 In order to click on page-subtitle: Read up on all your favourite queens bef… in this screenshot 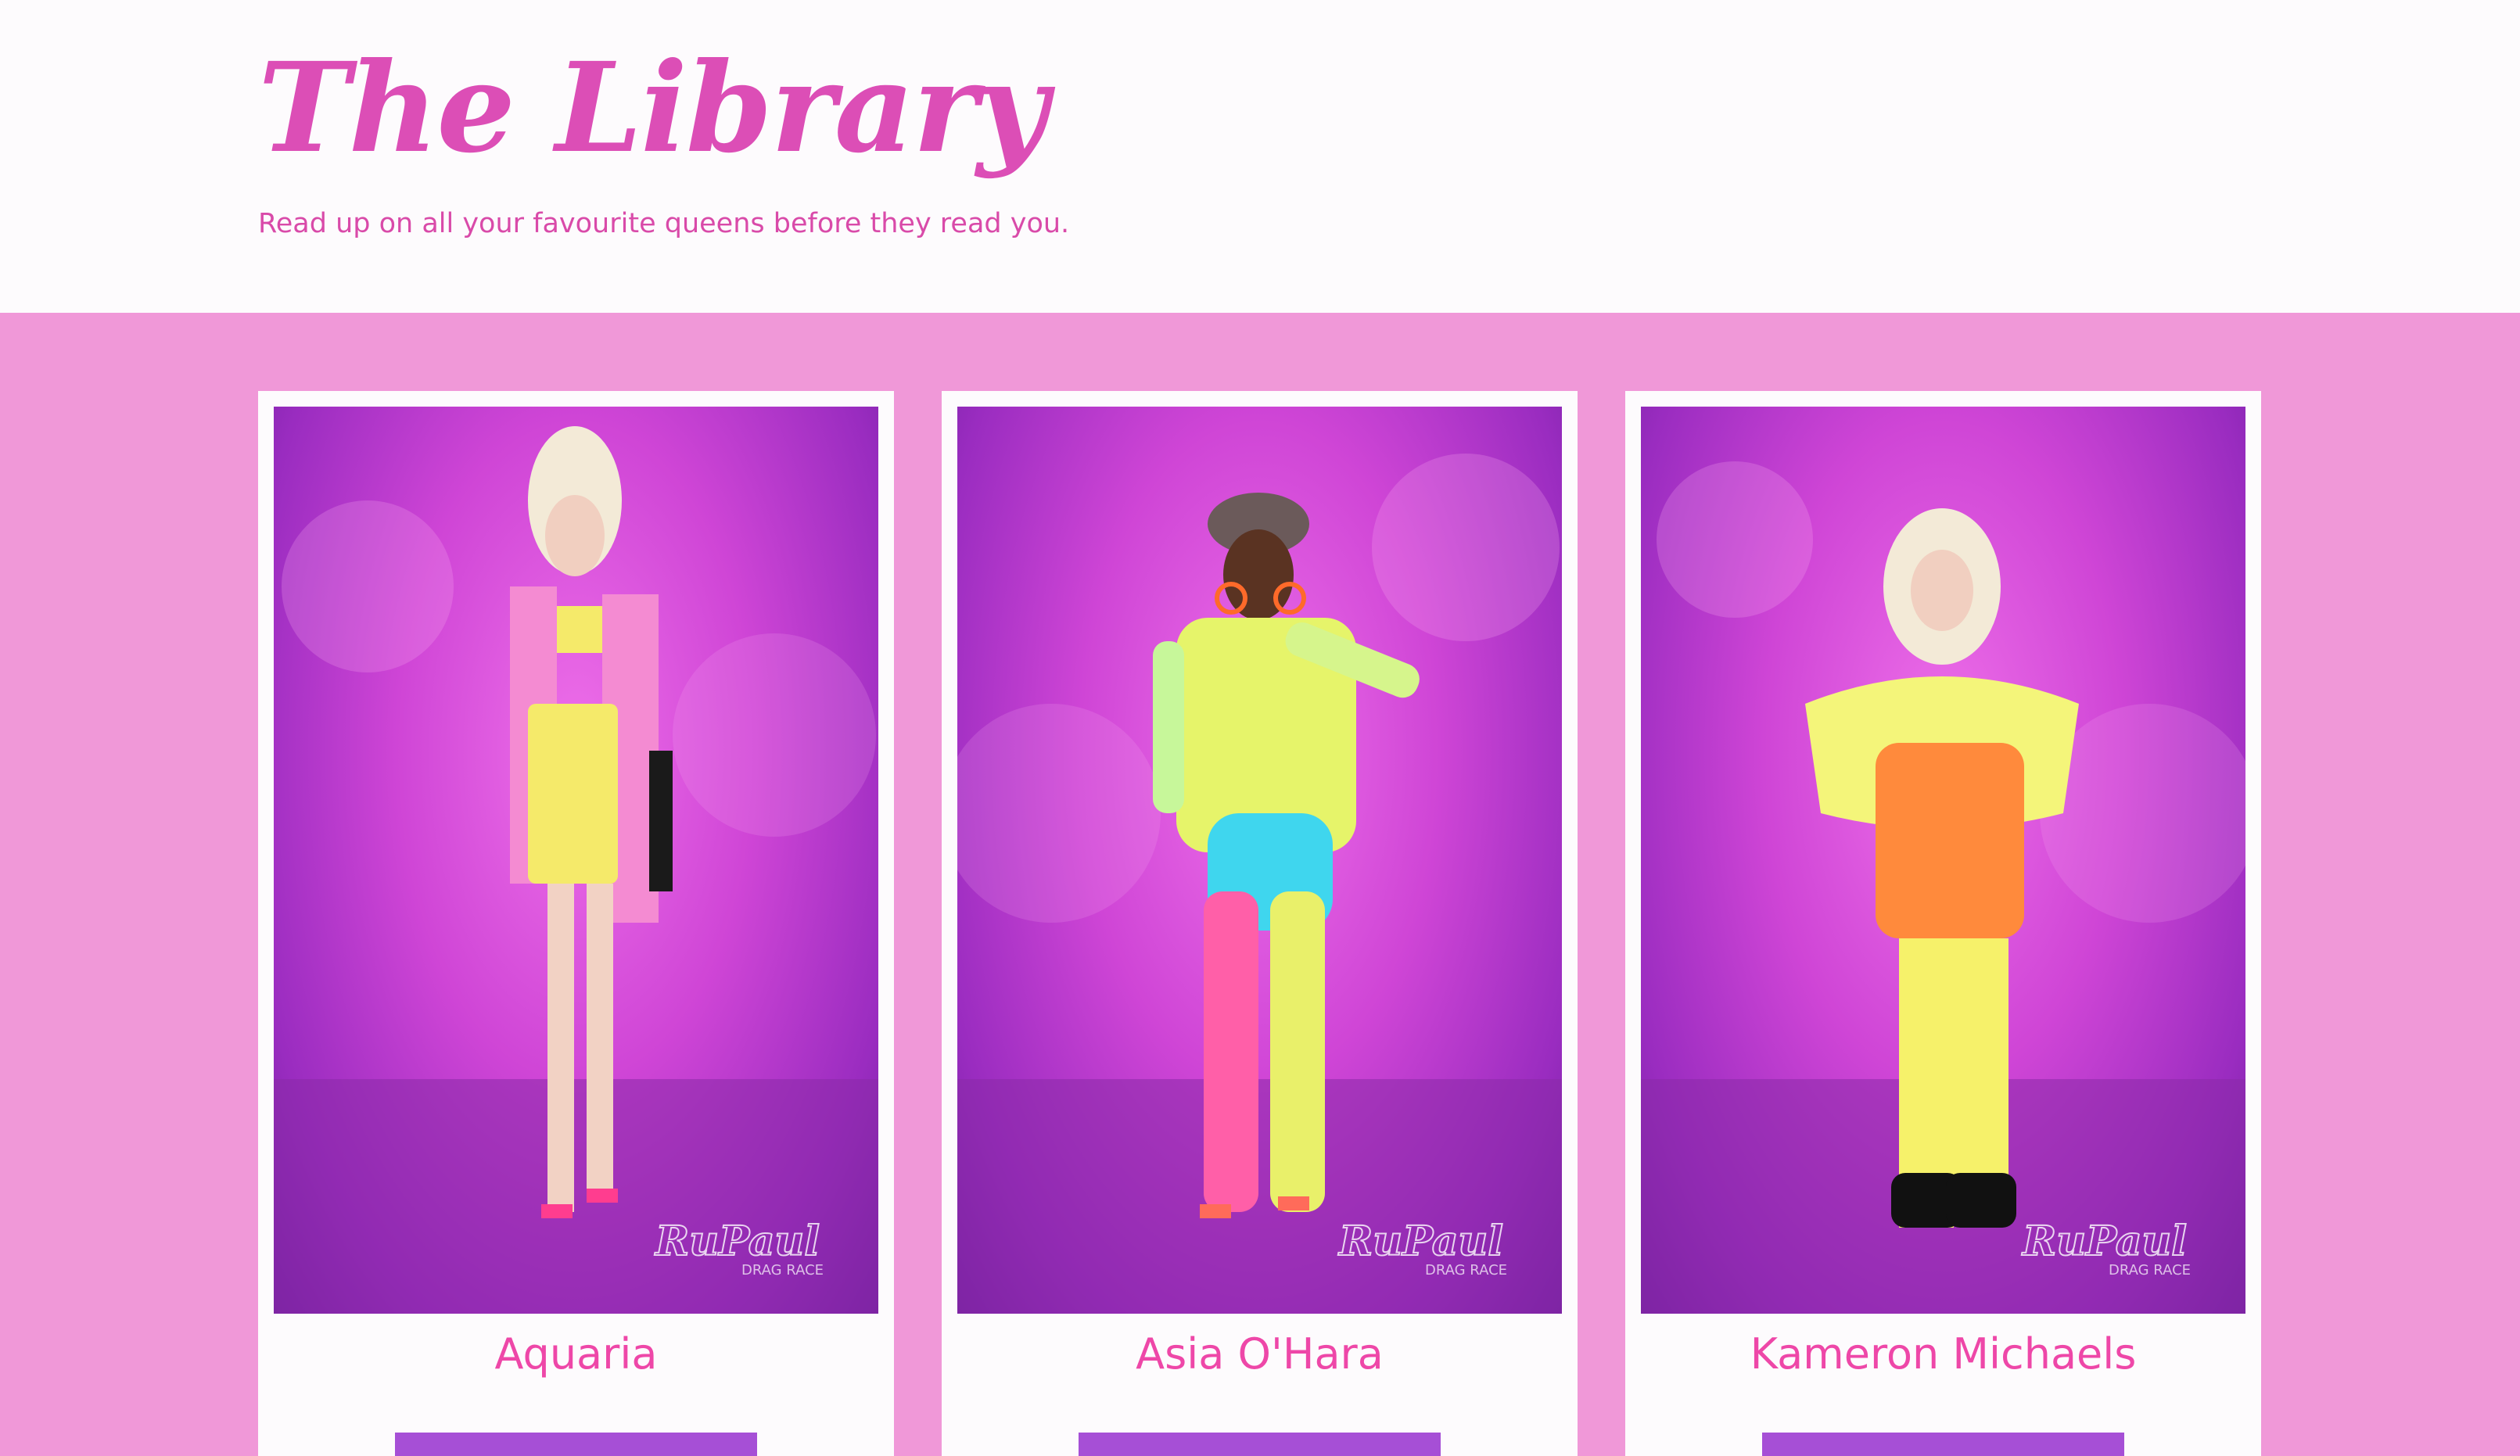, I will do `click(664, 223)`.